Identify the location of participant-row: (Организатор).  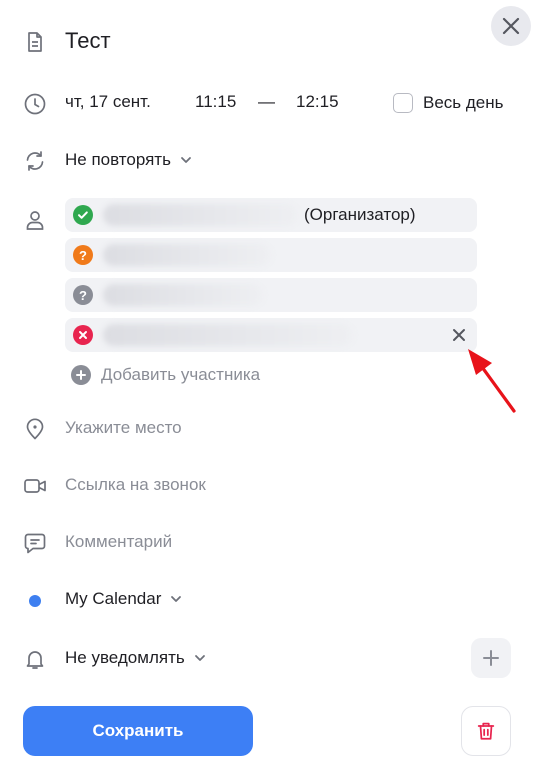
(271, 215).